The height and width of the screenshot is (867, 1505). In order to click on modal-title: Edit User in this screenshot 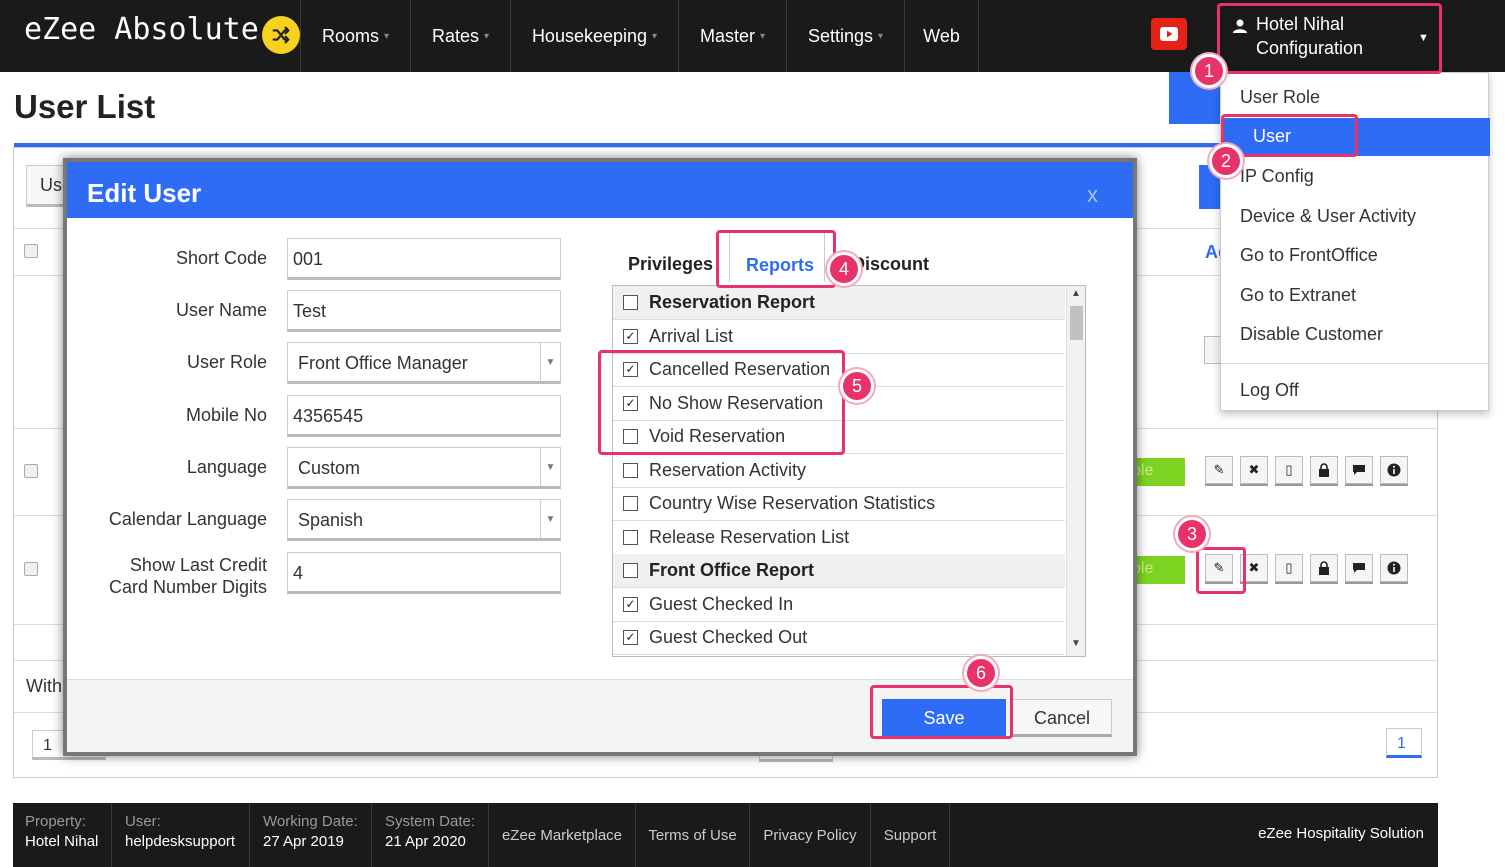, I will do `click(144, 193)`.